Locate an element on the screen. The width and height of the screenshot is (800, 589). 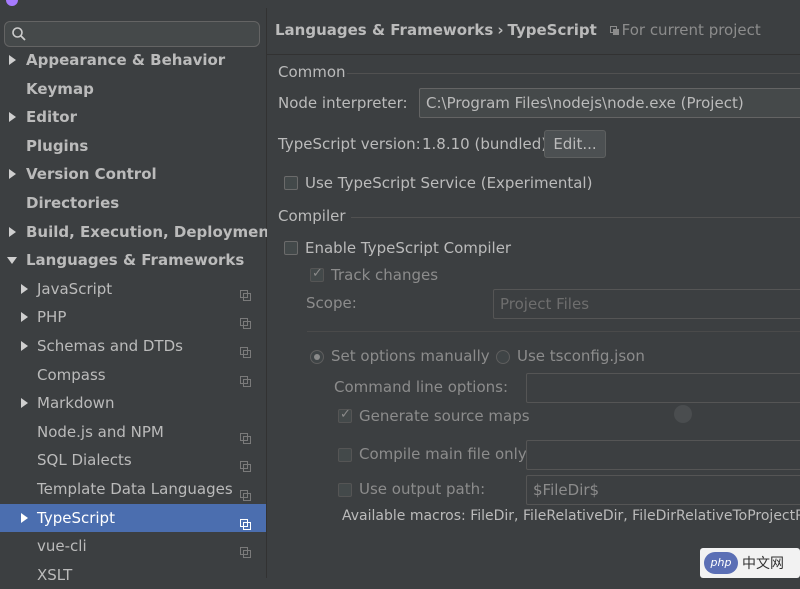
typescript-version-label: TypeScript version: is located at coordinates (349, 144).